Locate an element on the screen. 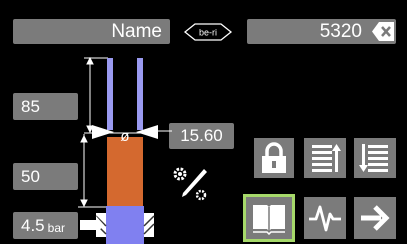  book-icon is located at coordinates (269, 220).